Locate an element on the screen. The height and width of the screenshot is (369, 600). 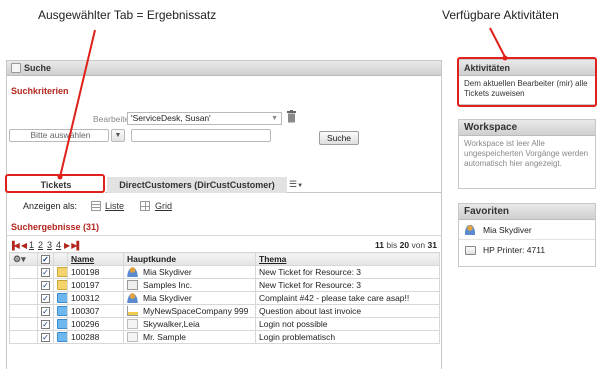
search-button: Suche is located at coordinates (339, 138).